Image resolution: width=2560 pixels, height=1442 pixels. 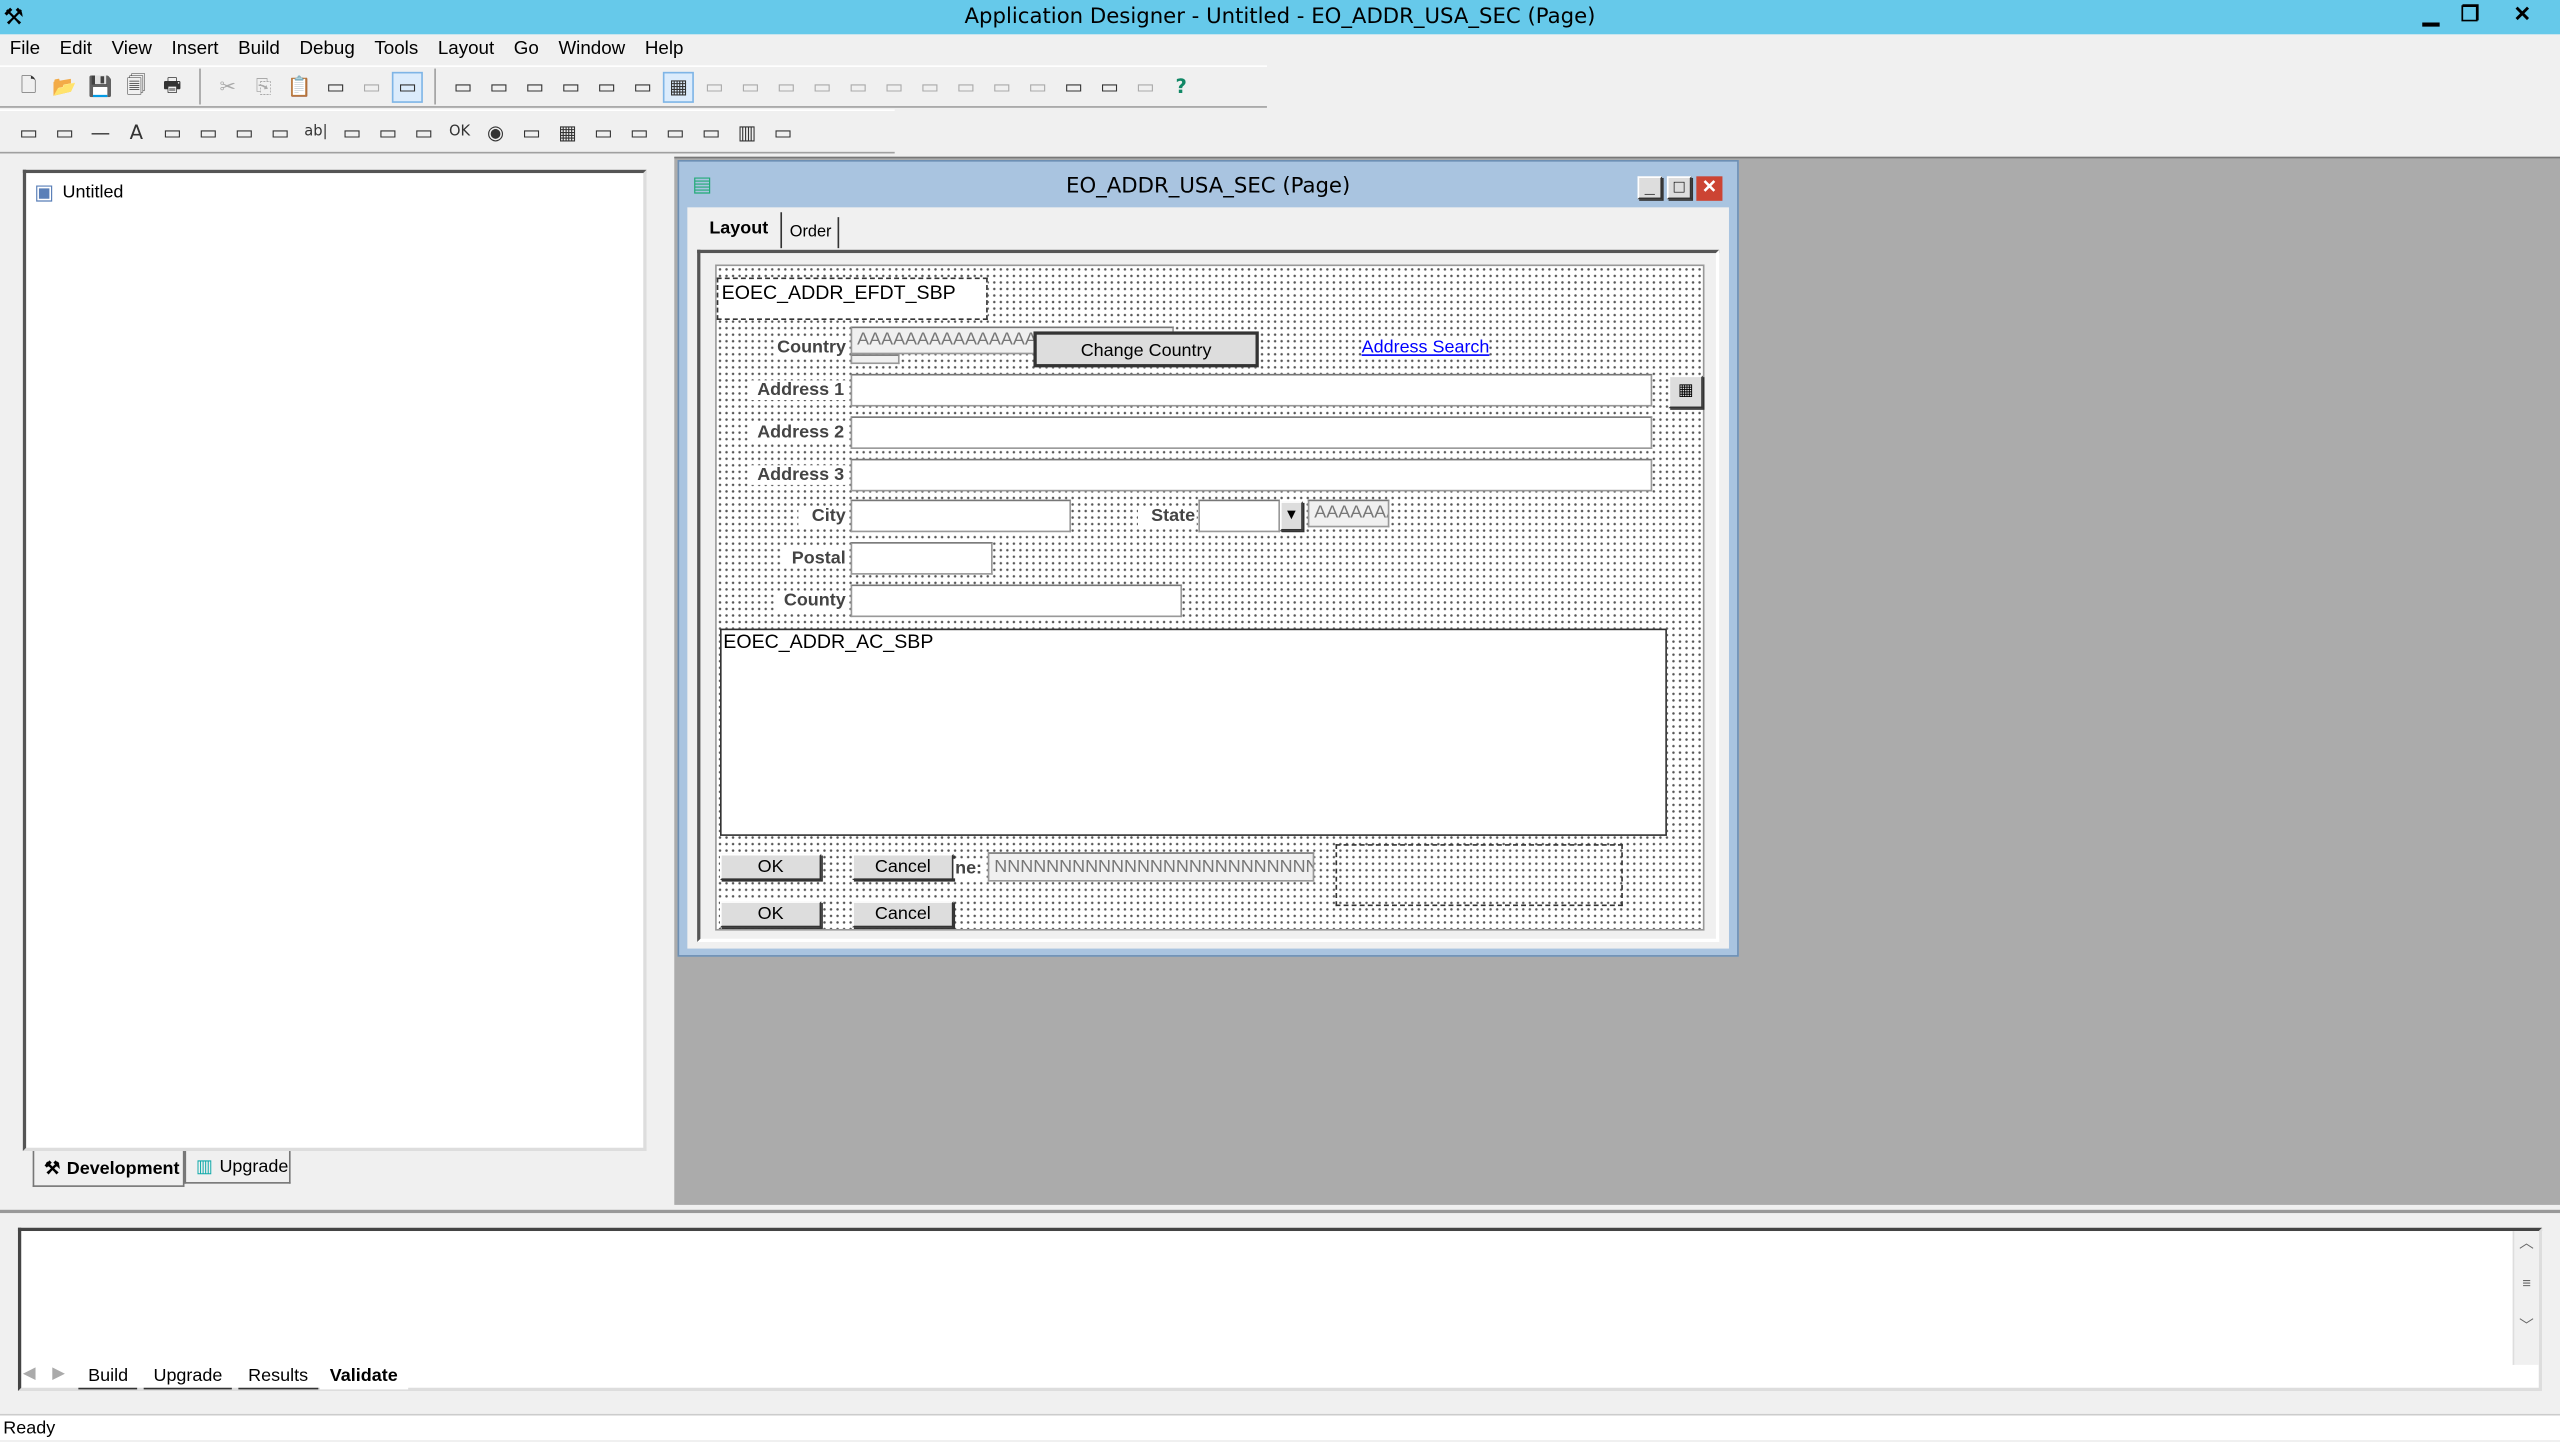 I want to click on city-field, so click(x=961, y=516).